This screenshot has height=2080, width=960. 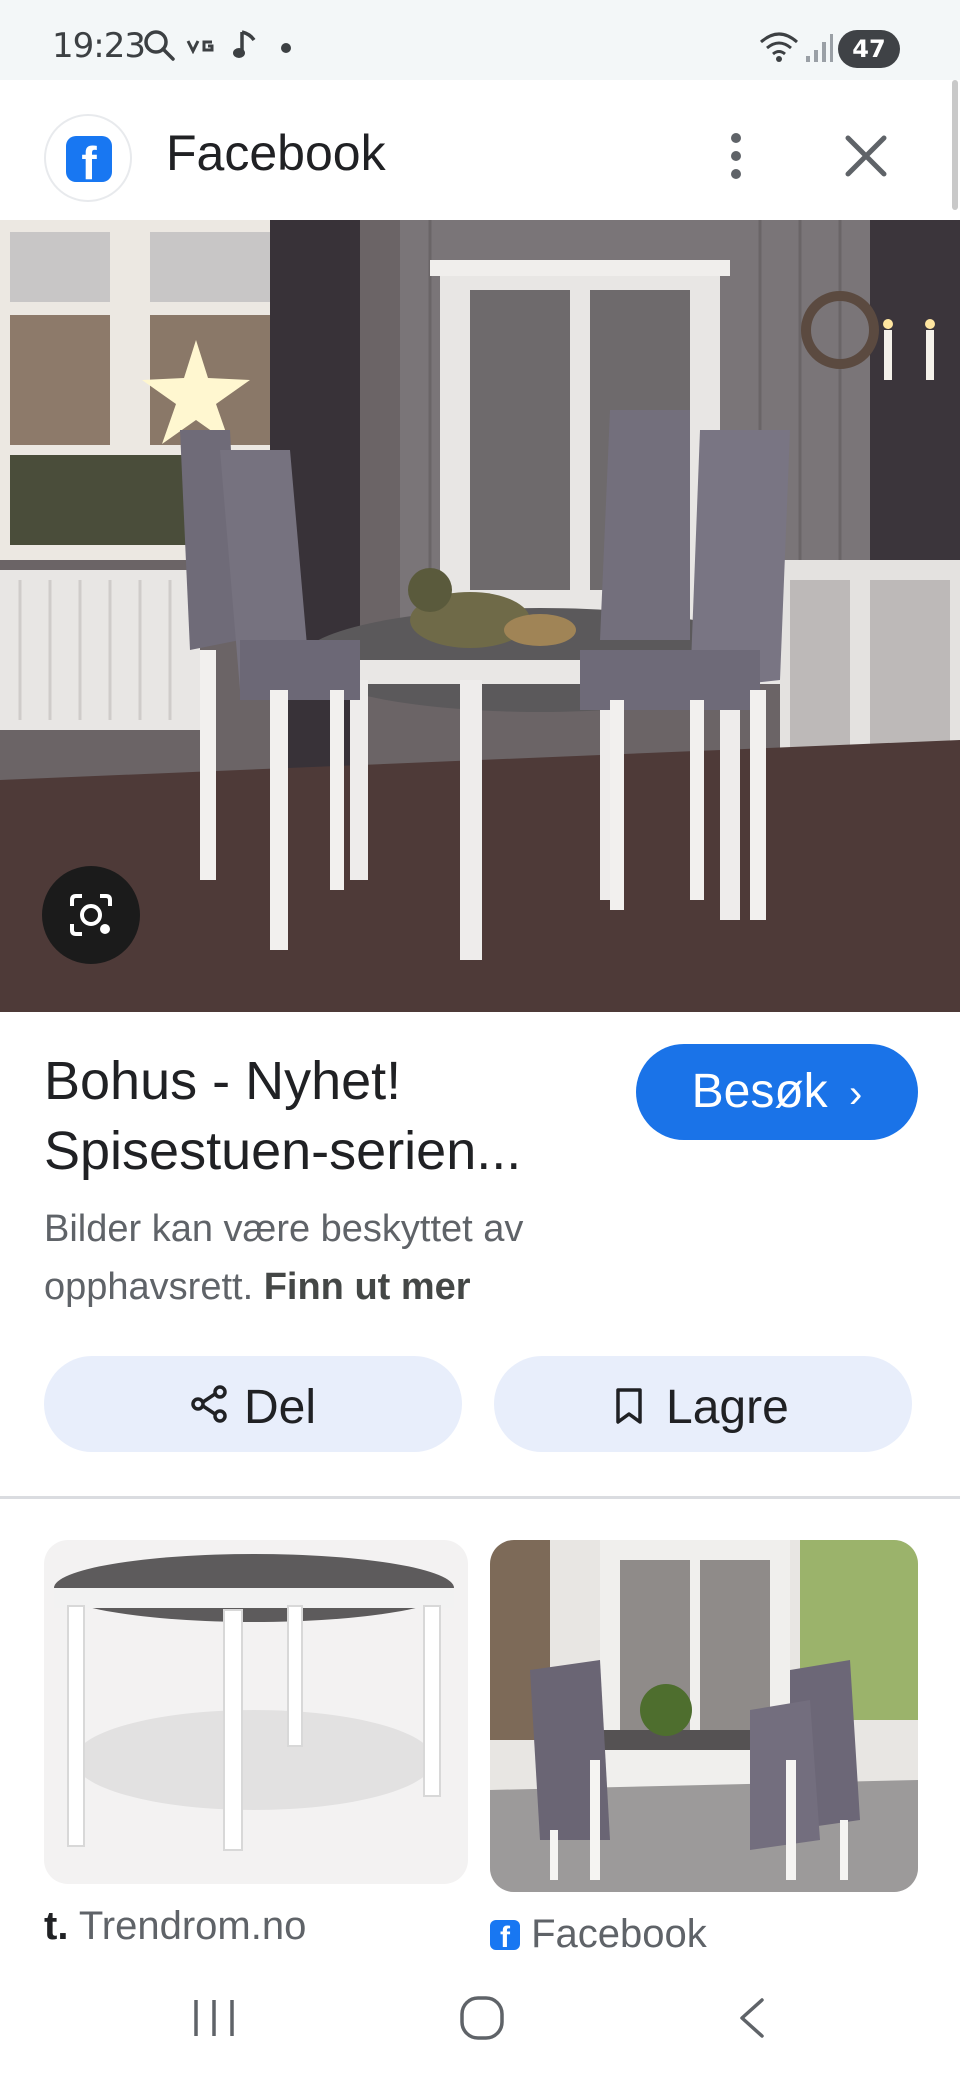 What do you see at coordinates (629, 1406) in the screenshot?
I see `bookmark-icon` at bounding box center [629, 1406].